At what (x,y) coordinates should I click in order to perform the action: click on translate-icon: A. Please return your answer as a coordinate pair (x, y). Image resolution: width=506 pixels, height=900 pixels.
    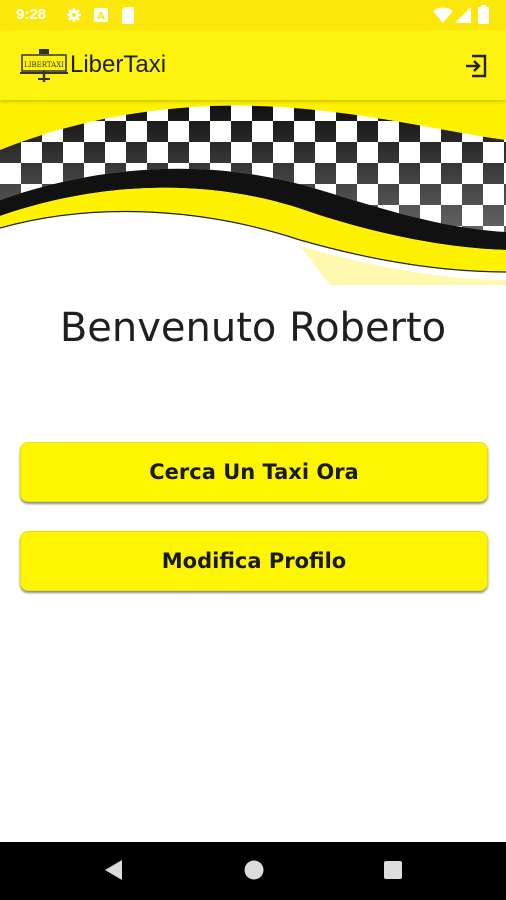
    Looking at the image, I should click on (101, 15).